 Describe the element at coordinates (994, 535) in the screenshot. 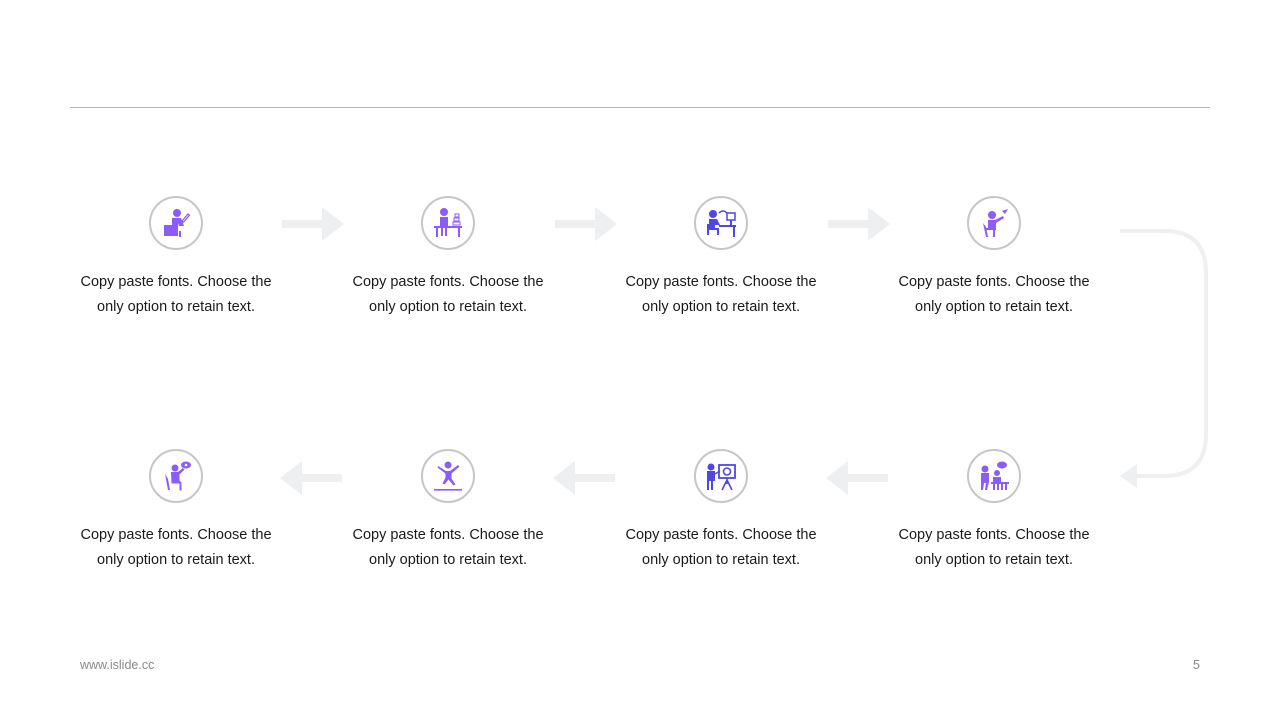

I see `step-5-line-1: Copy paste fonts. Choose the` at that location.